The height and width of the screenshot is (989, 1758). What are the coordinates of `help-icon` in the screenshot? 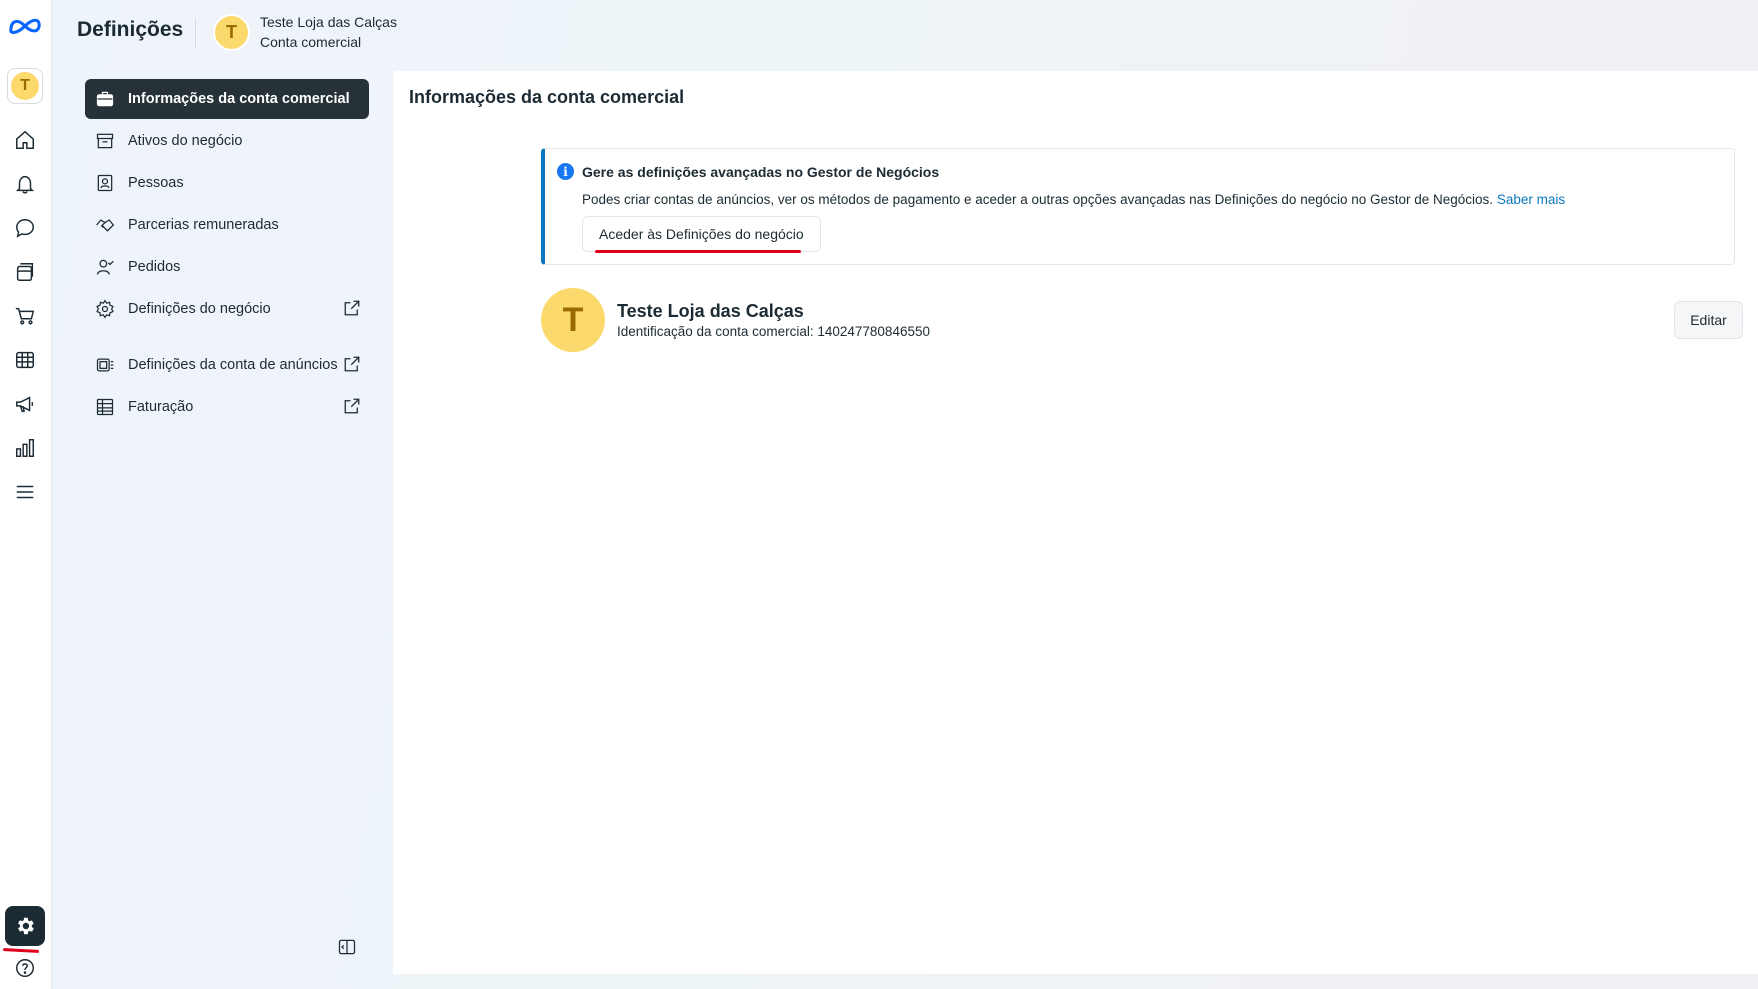 It's located at (25, 968).